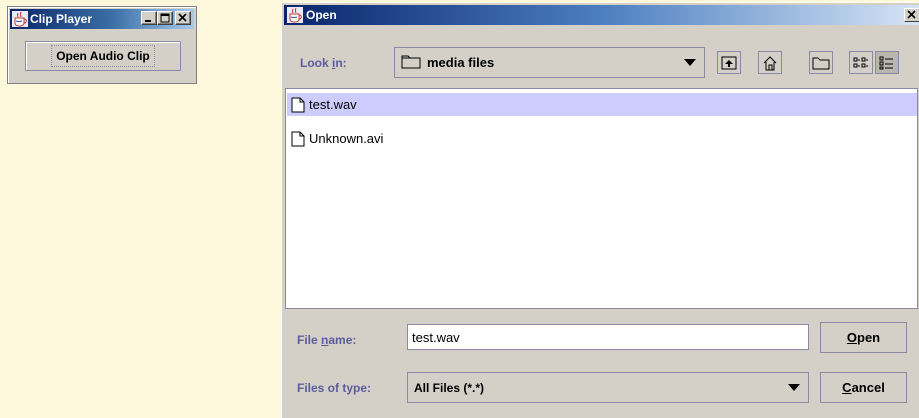 The image size is (919, 418). Describe the element at coordinates (323, 63) in the screenshot. I see `look-in-label: Look in:` at that location.